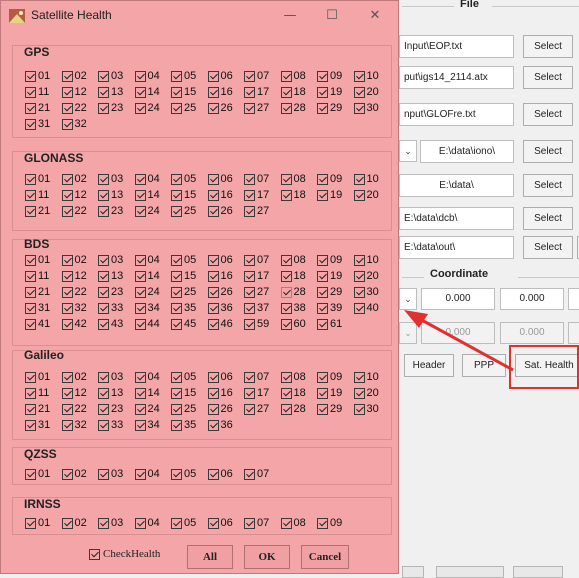 This screenshot has height=578, width=579. Describe the element at coordinates (458, 299) in the screenshot. I see `coord-x-field: 0.000` at that location.